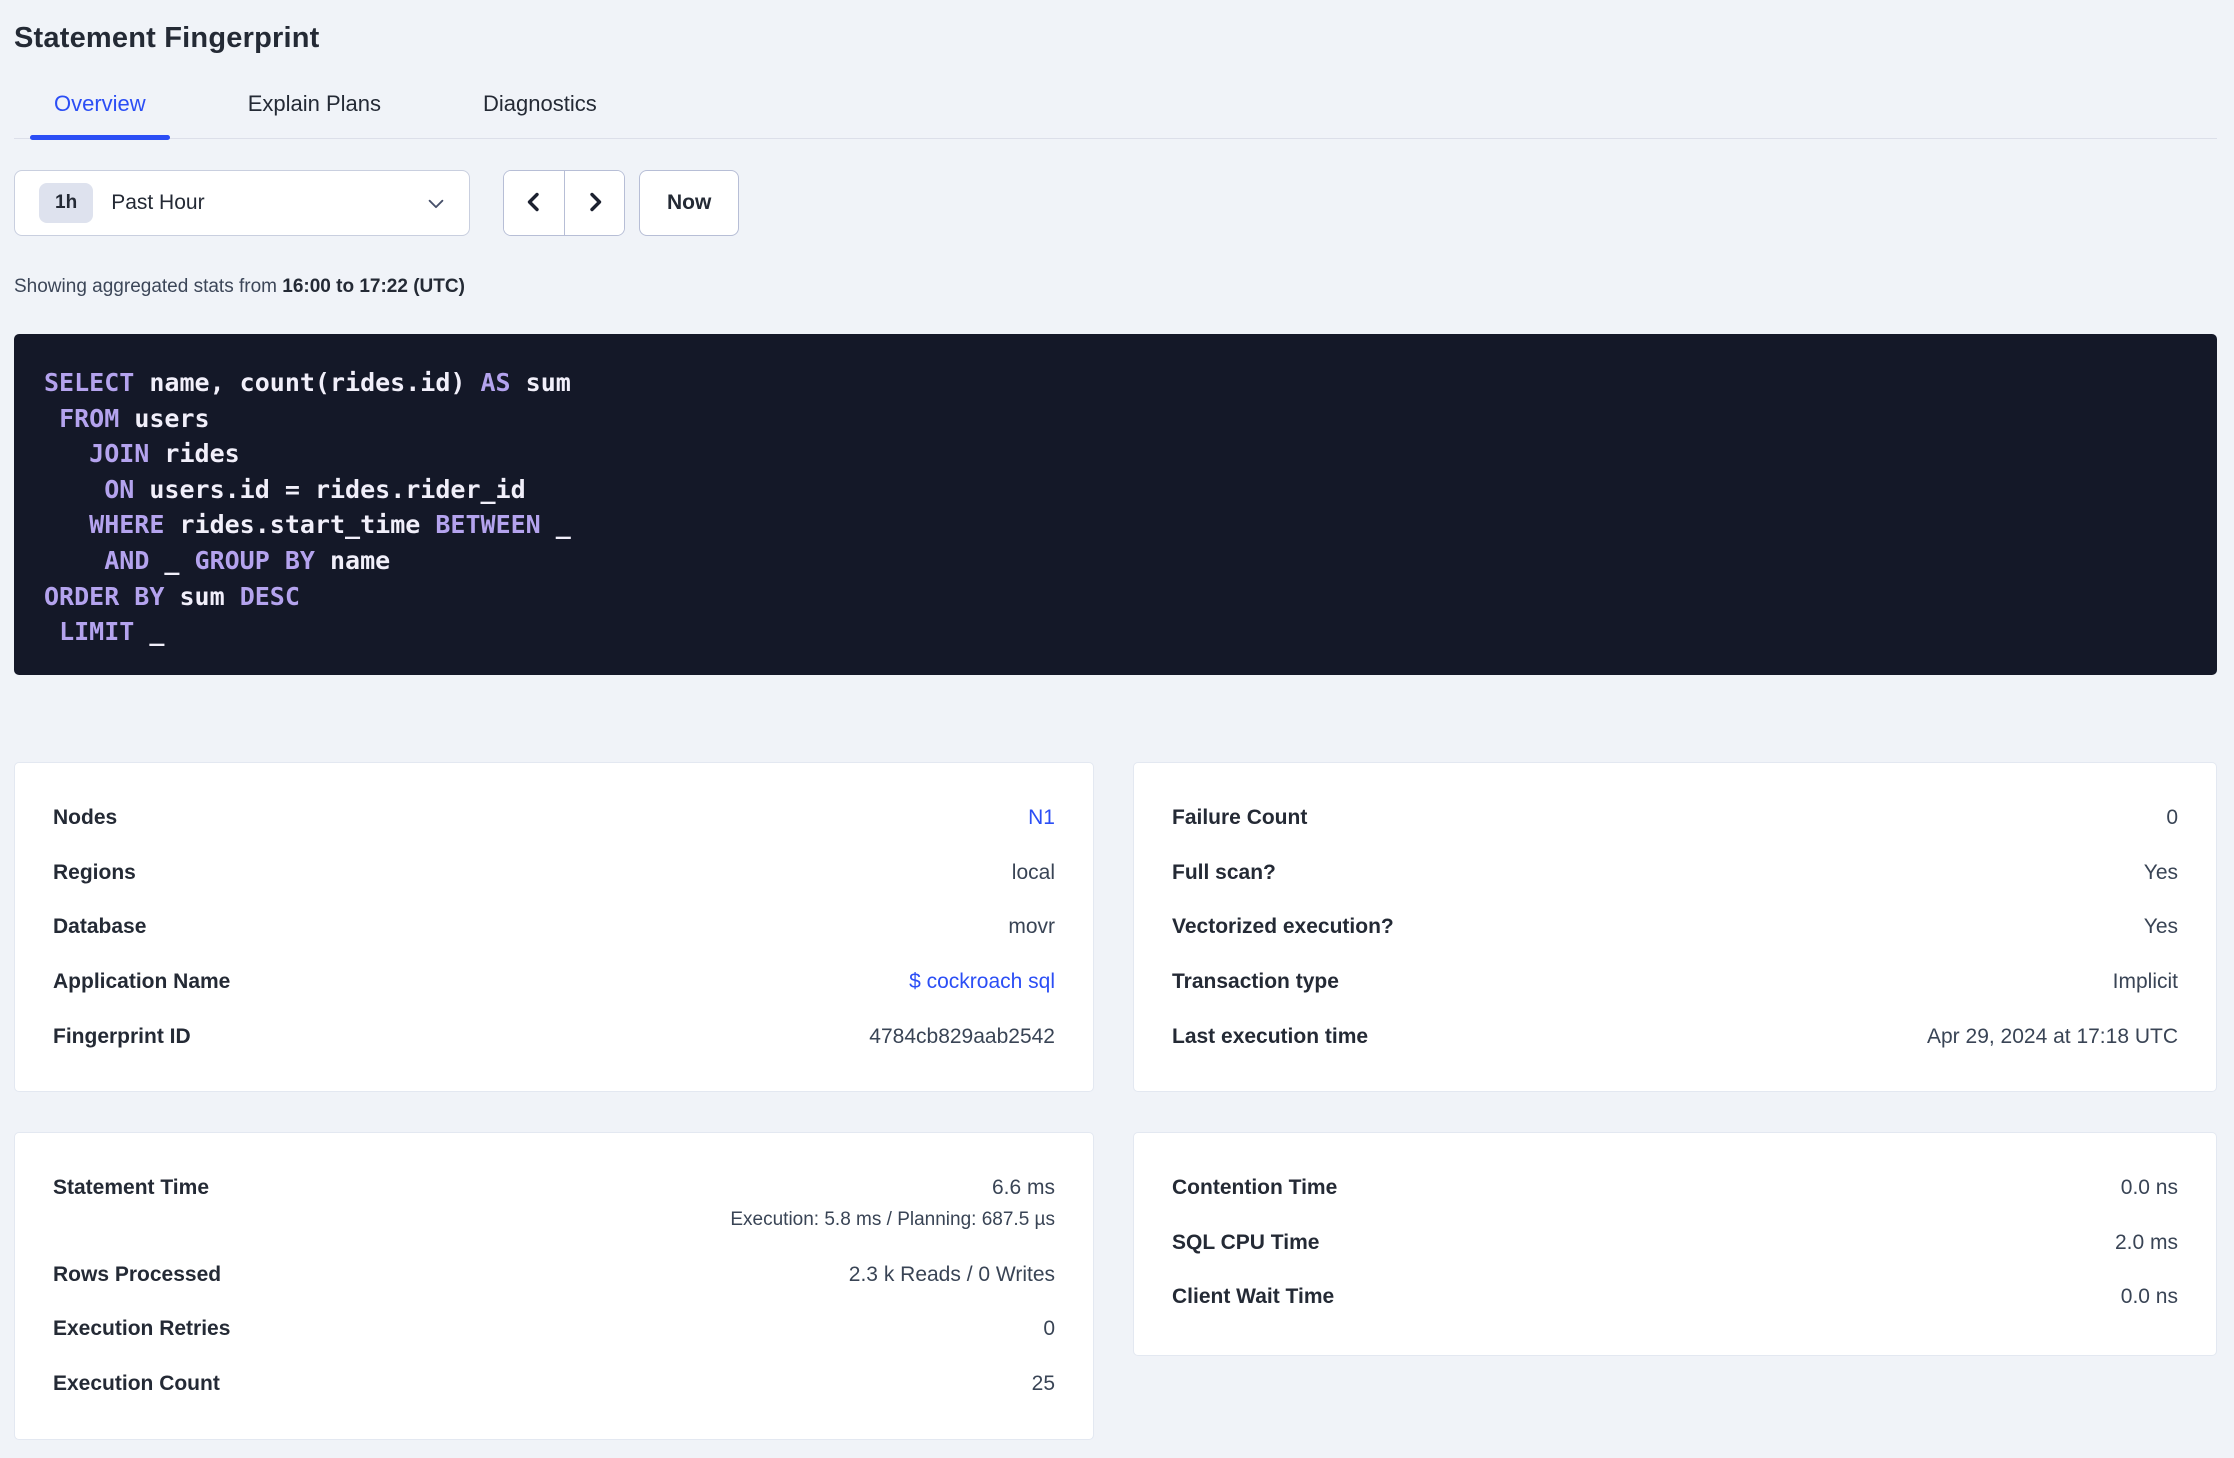  What do you see at coordinates (94, 872) in the screenshot?
I see `stat-label: Regions` at bounding box center [94, 872].